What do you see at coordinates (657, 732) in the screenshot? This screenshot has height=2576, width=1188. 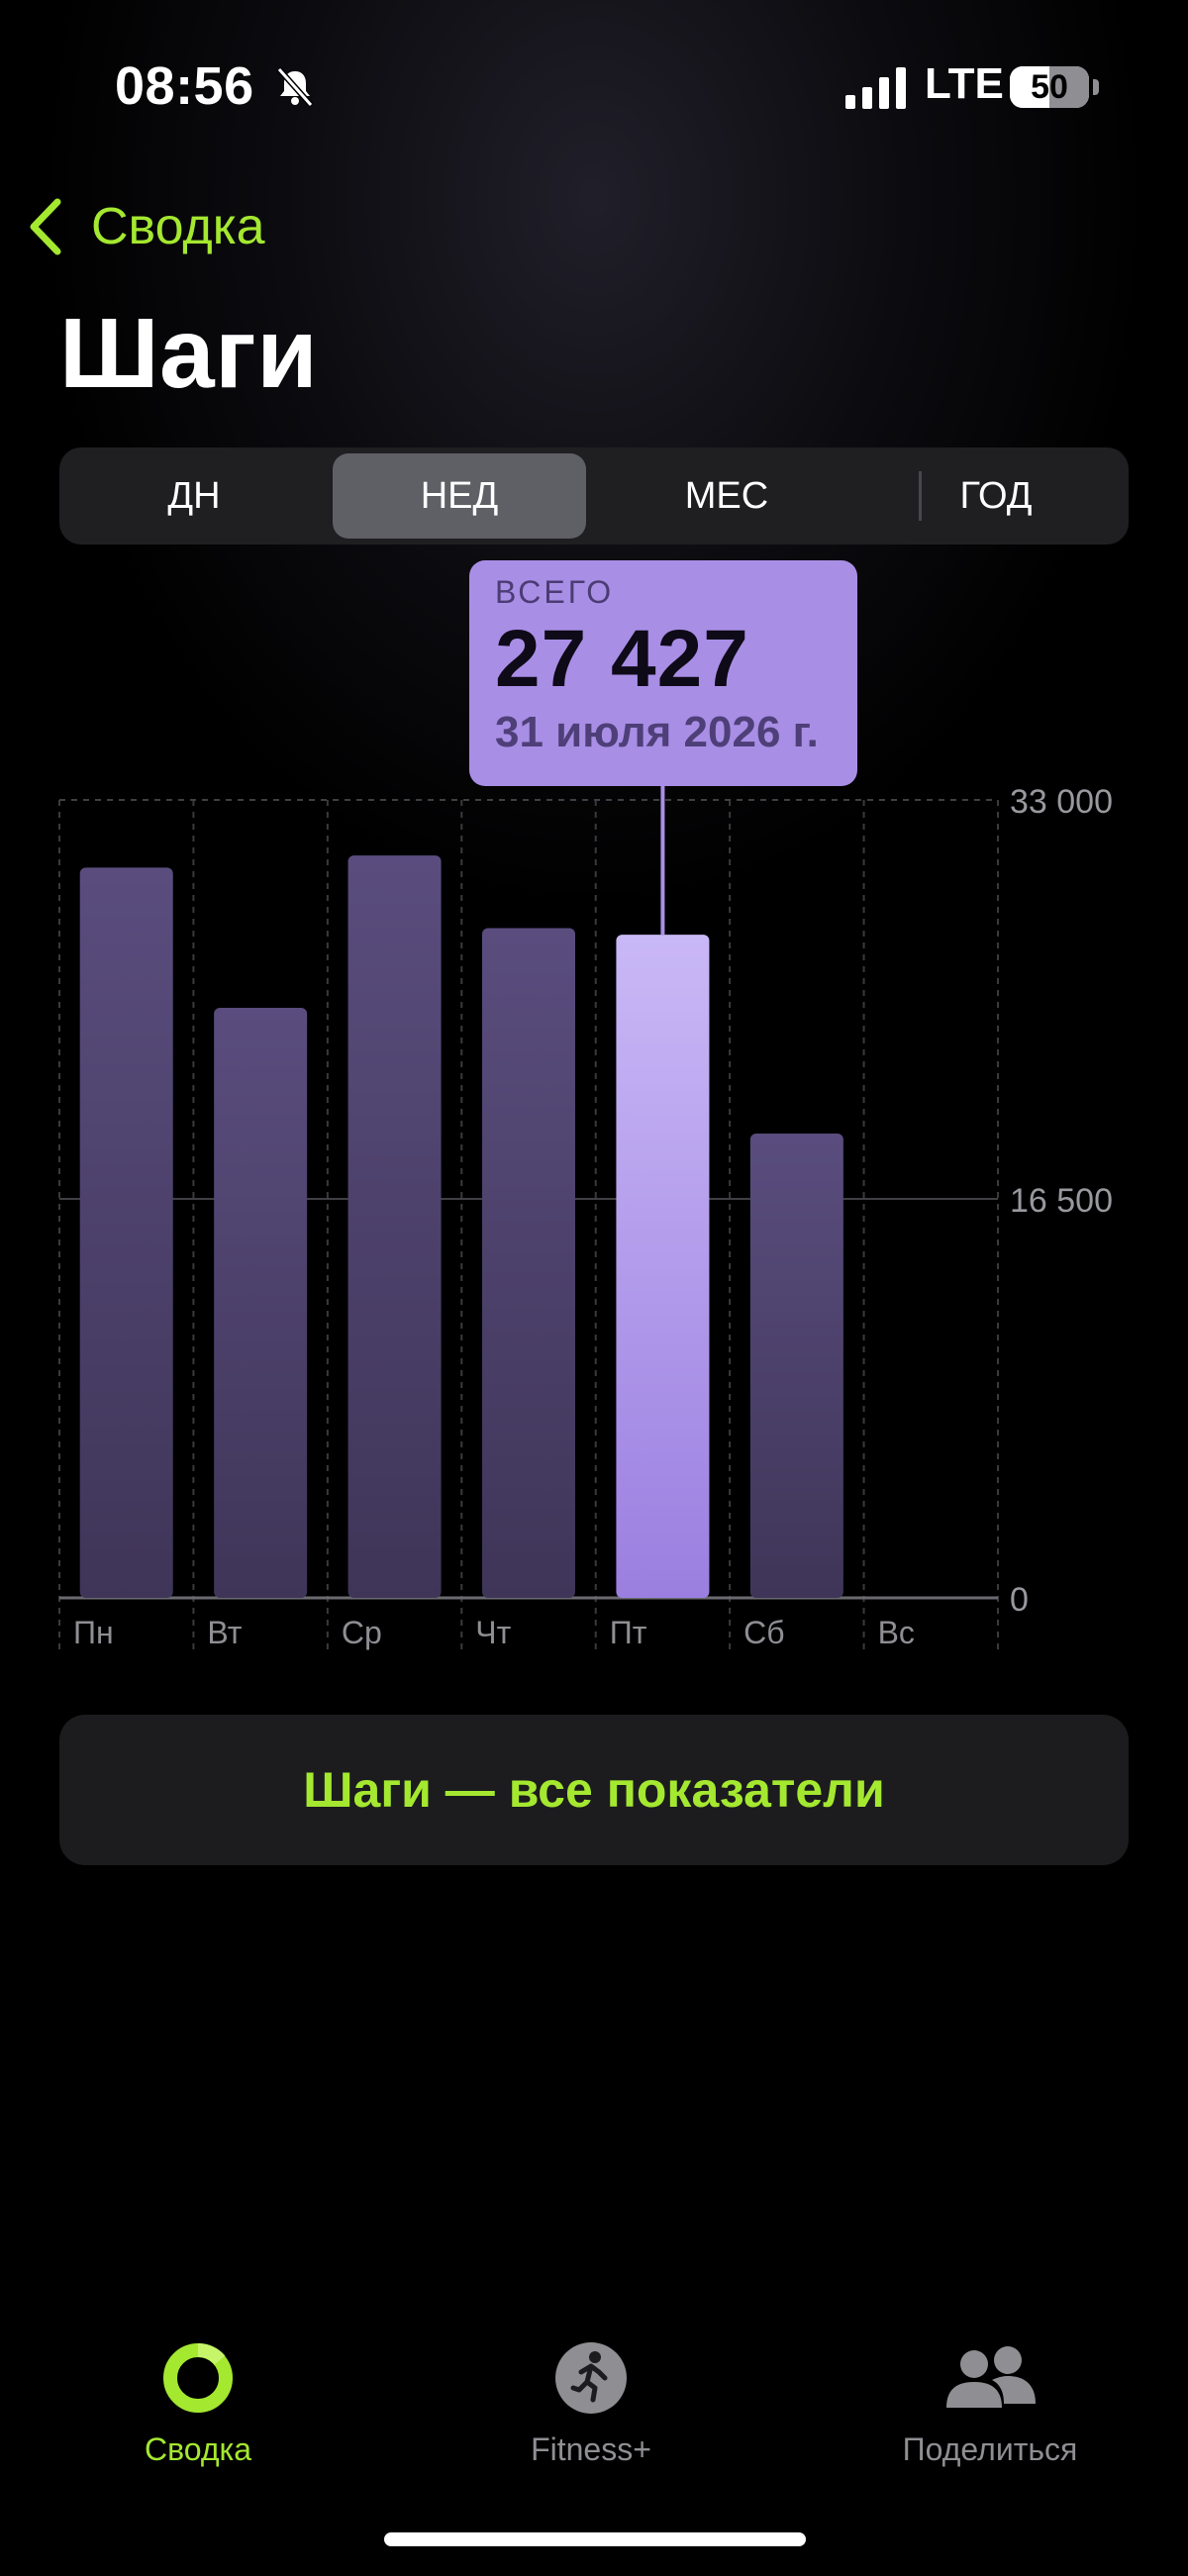 I see `tooltip-date: 31 июля 2026 г.` at bounding box center [657, 732].